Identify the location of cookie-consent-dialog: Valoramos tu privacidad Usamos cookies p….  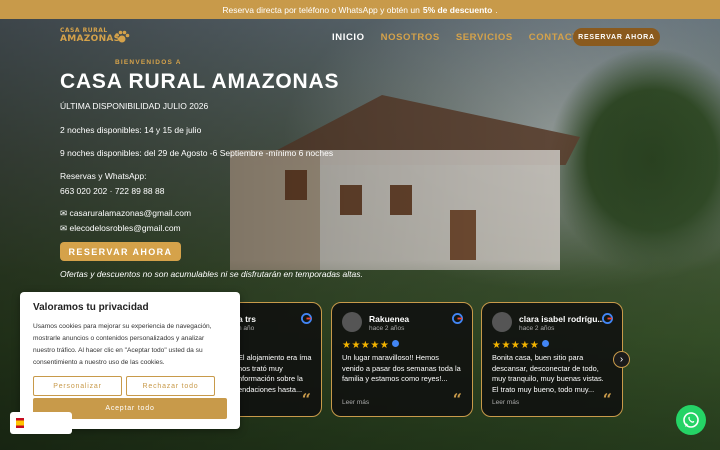
(130, 360).